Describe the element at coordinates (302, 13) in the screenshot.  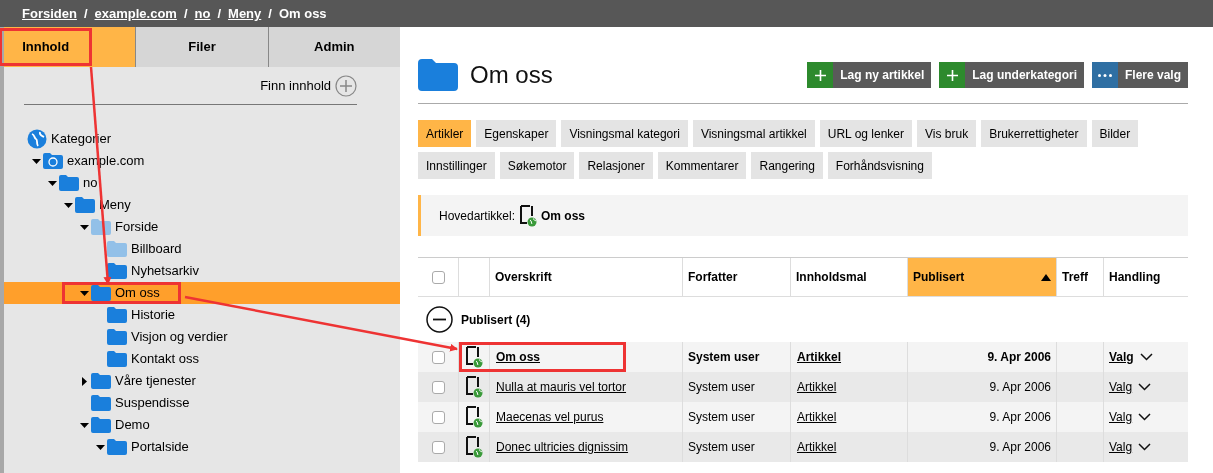
I see `breadcrumb-current: Om oss` at that location.